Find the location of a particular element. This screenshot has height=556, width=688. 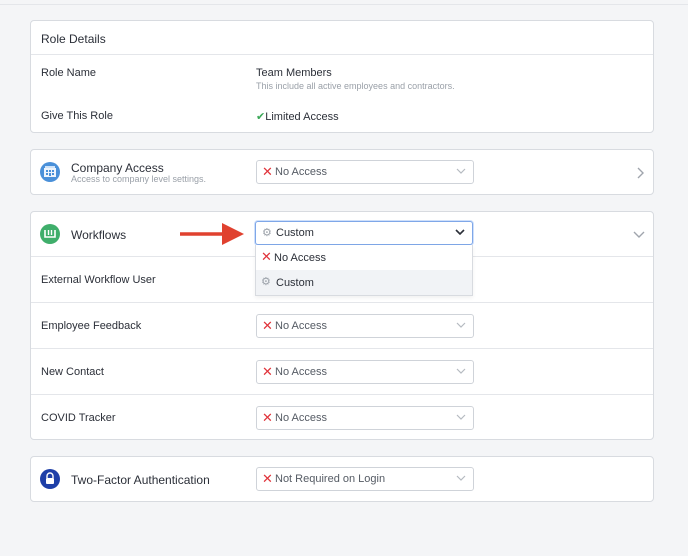

role-name-label: Role Name is located at coordinates (69, 73).